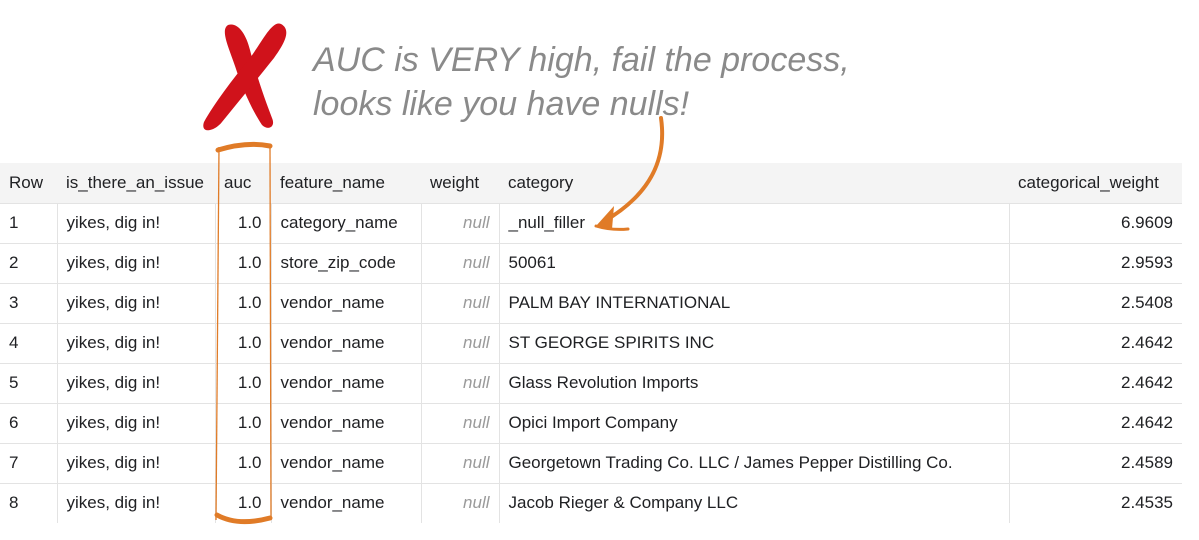 The width and height of the screenshot is (1199, 540). I want to click on cell-row: 2, so click(29, 263).